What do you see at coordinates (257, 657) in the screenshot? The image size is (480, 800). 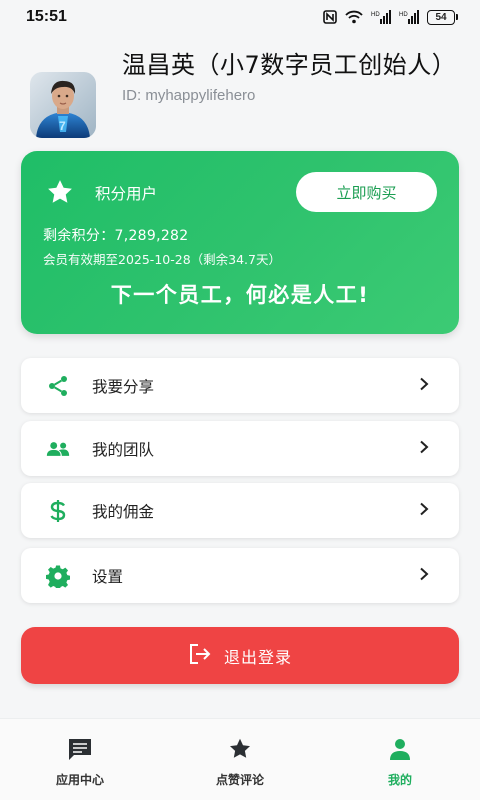 I see `logout-label: 退出登录` at bounding box center [257, 657].